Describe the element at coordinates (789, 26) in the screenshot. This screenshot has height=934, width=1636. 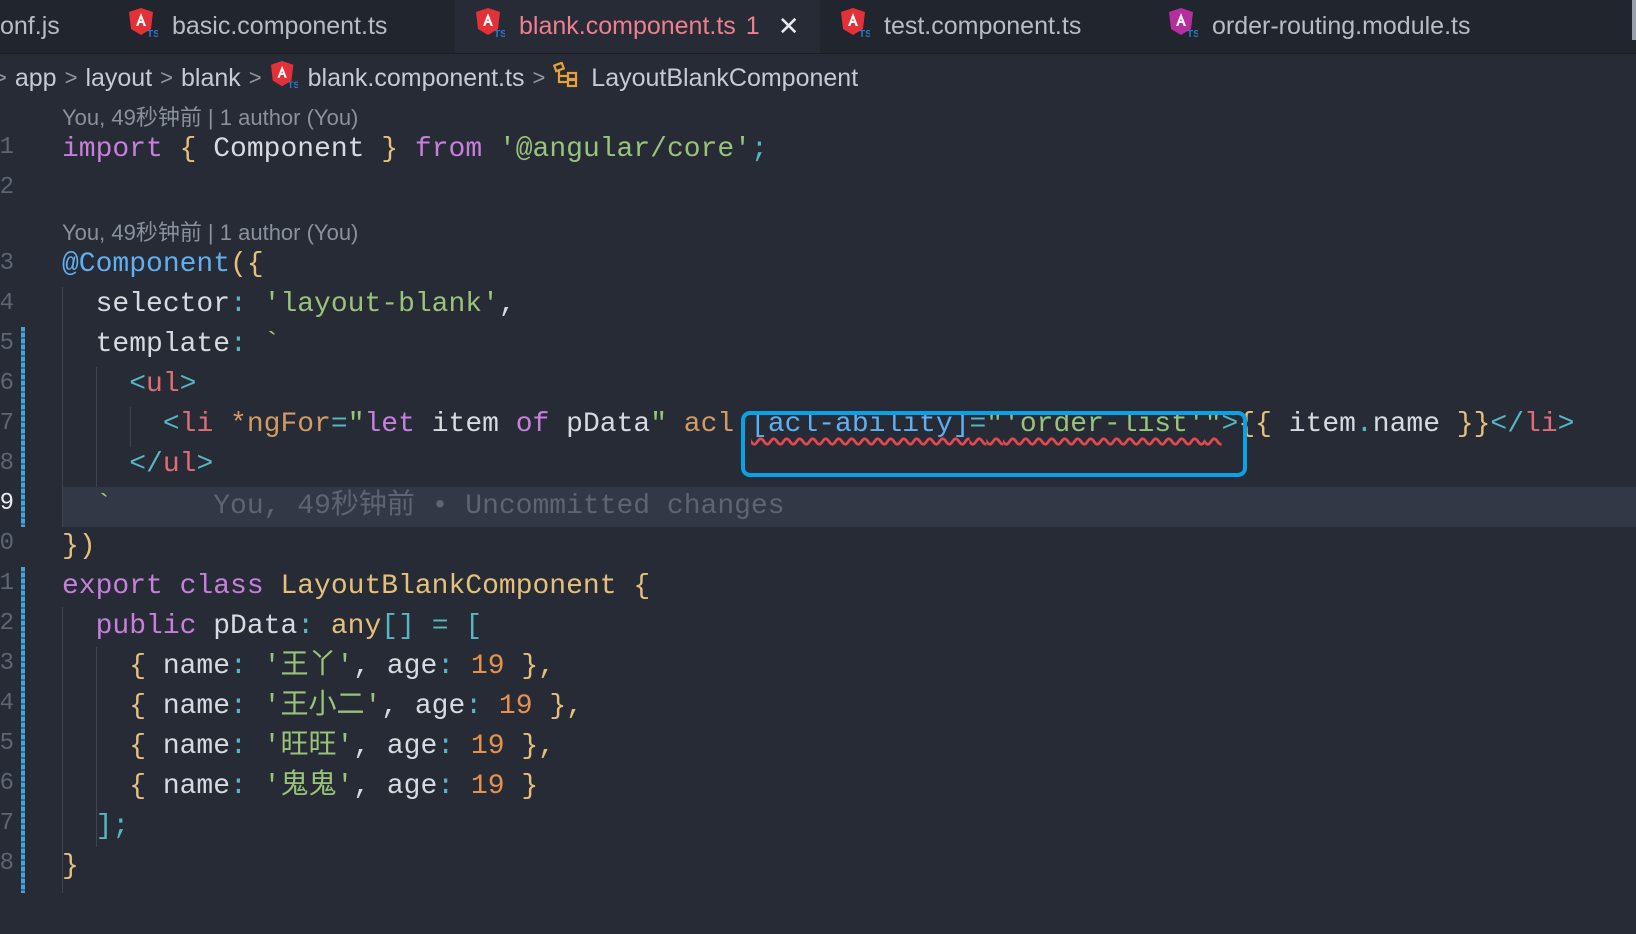
I see `close-icon: ✕` at that location.